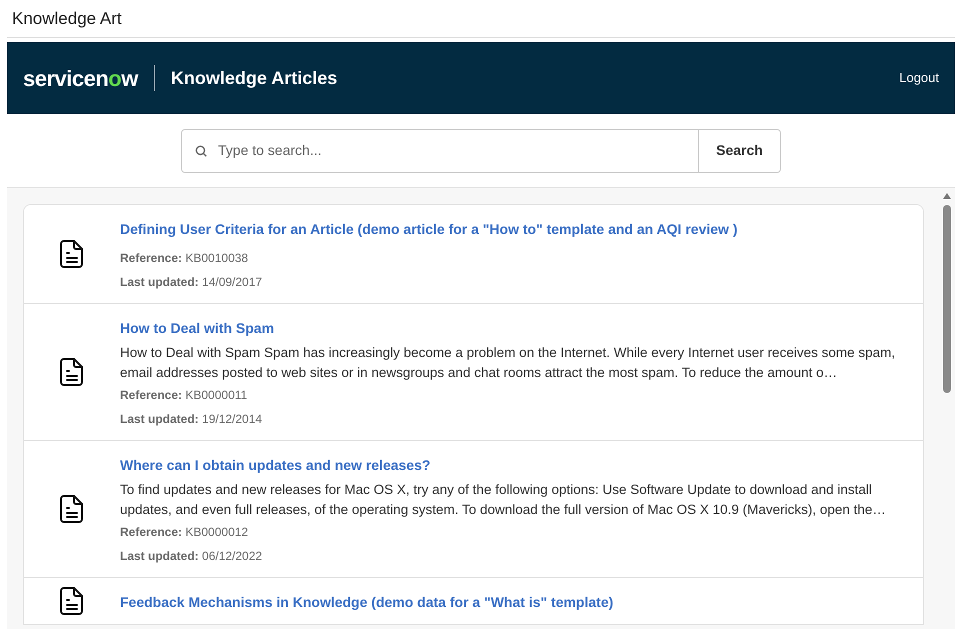 The image size is (962, 629). Describe the element at coordinates (254, 78) in the screenshot. I see `page-title: Knowledge Articles` at that location.